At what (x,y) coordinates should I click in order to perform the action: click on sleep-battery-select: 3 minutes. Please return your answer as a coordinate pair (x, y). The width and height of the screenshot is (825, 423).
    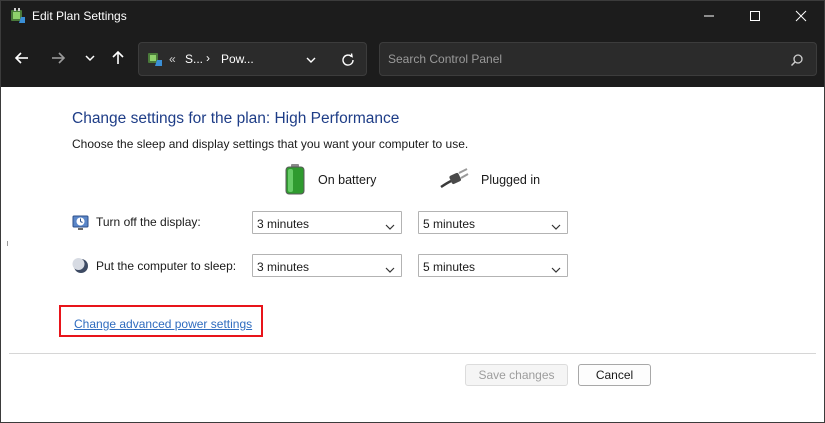
    Looking at the image, I should click on (327, 265).